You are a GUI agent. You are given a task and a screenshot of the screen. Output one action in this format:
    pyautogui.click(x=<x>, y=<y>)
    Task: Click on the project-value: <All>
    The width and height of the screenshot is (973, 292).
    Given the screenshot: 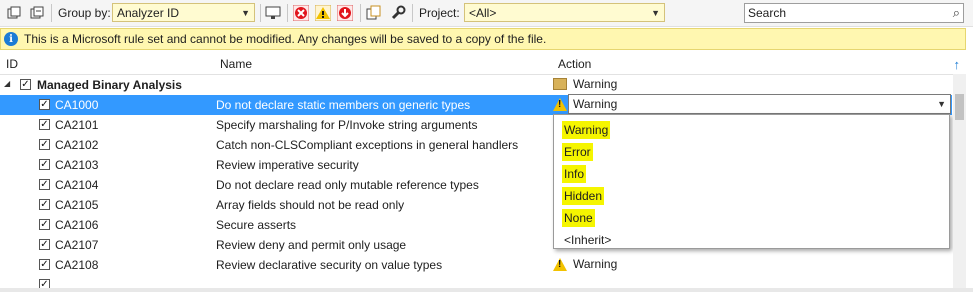 What is the action you would take?
    pyautogui.click(x=483, y=12)
    